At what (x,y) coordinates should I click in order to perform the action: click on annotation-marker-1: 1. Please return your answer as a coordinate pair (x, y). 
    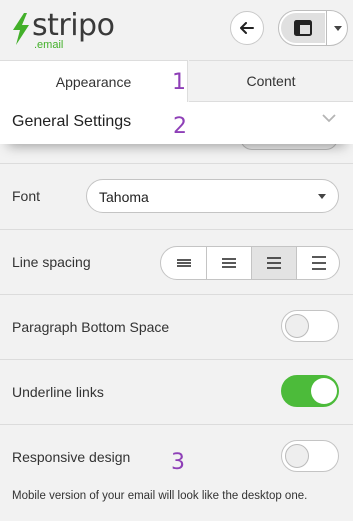
    Looking at the image, I should click on (179, 82).